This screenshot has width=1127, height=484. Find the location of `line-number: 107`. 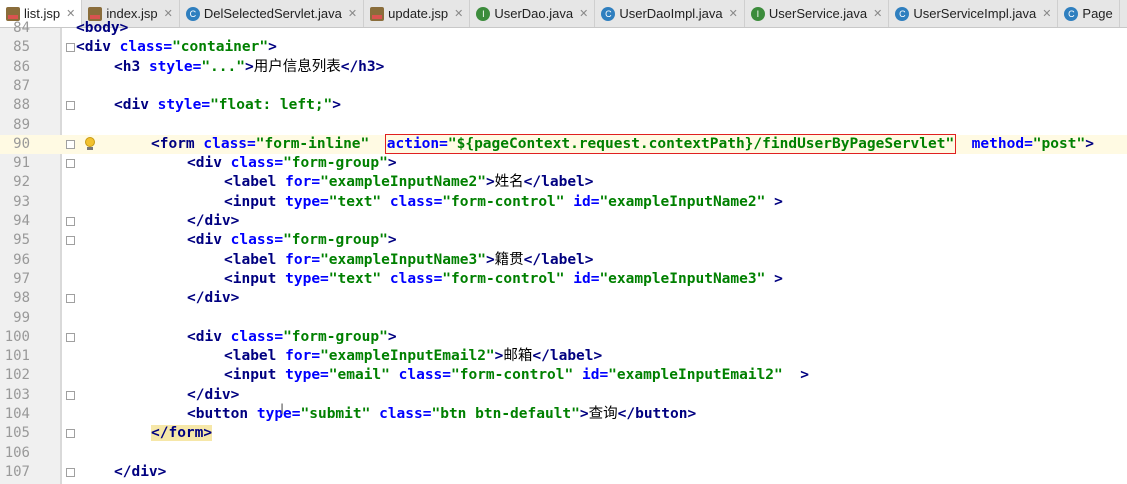

line-number: 107 is located at coordinates (17, 471).